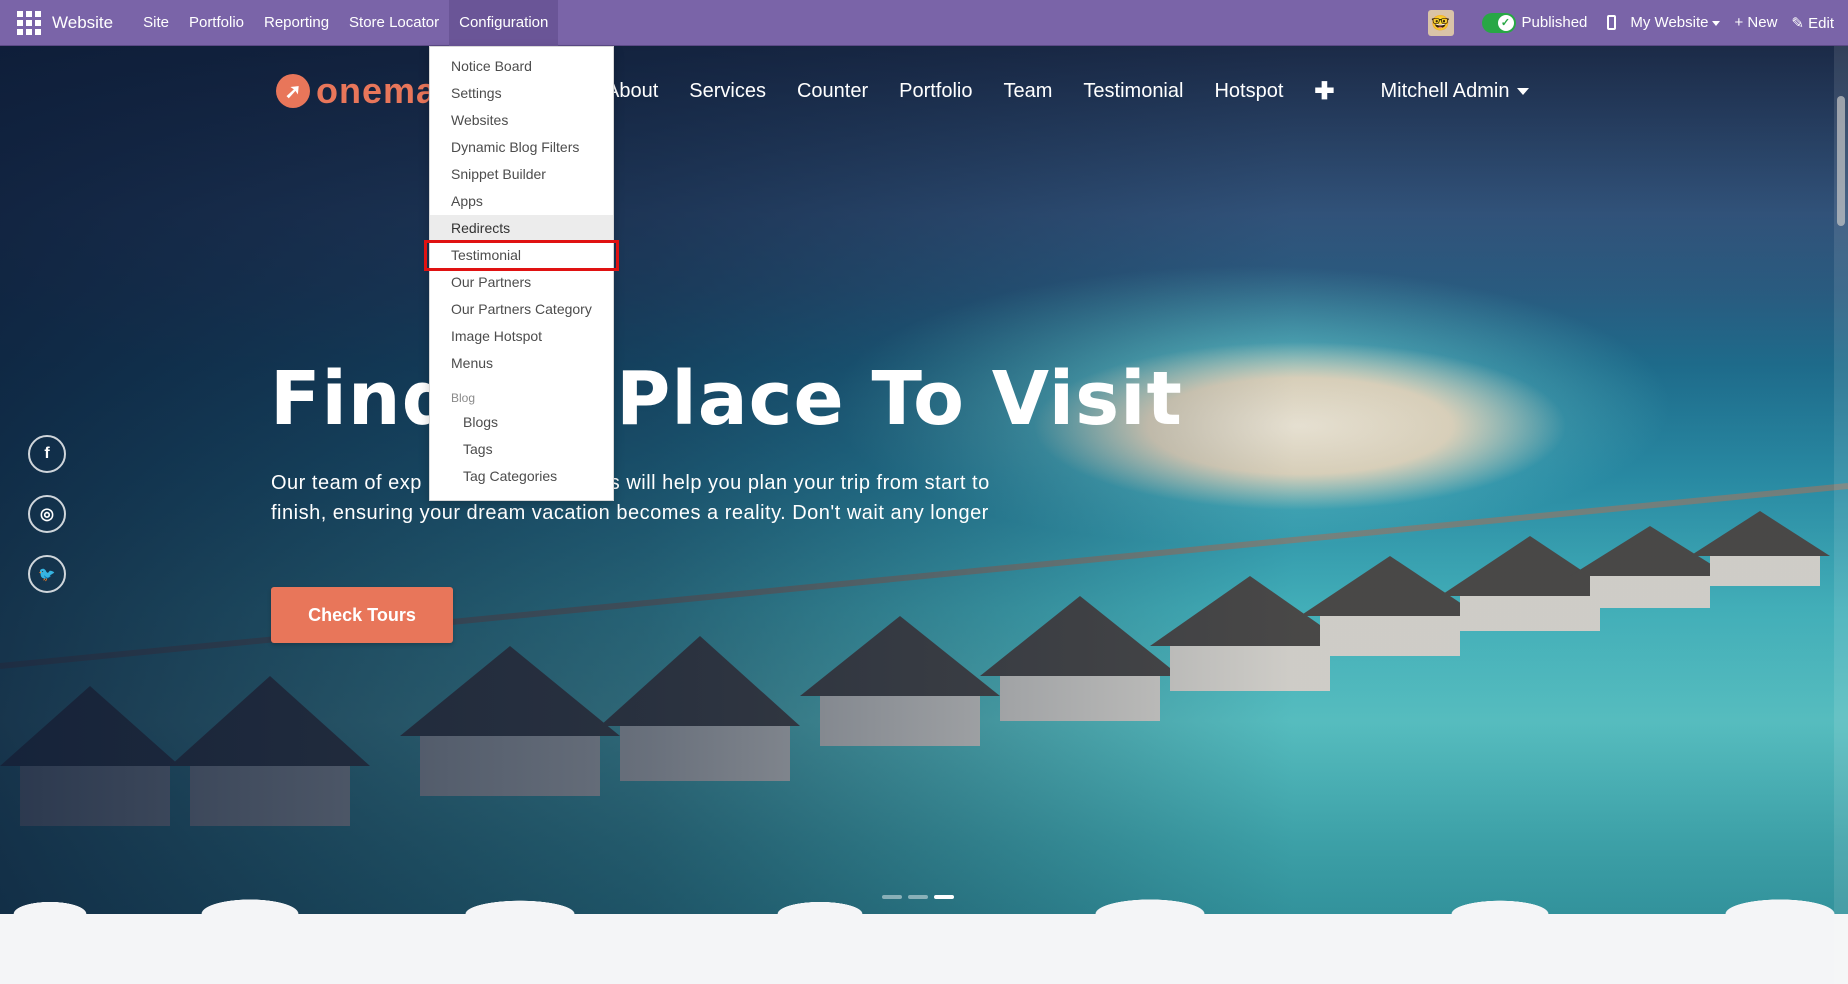 This screenshot has width=1848, height=984. I want to click on menu-item-menus: Menus, so click(521, 363).